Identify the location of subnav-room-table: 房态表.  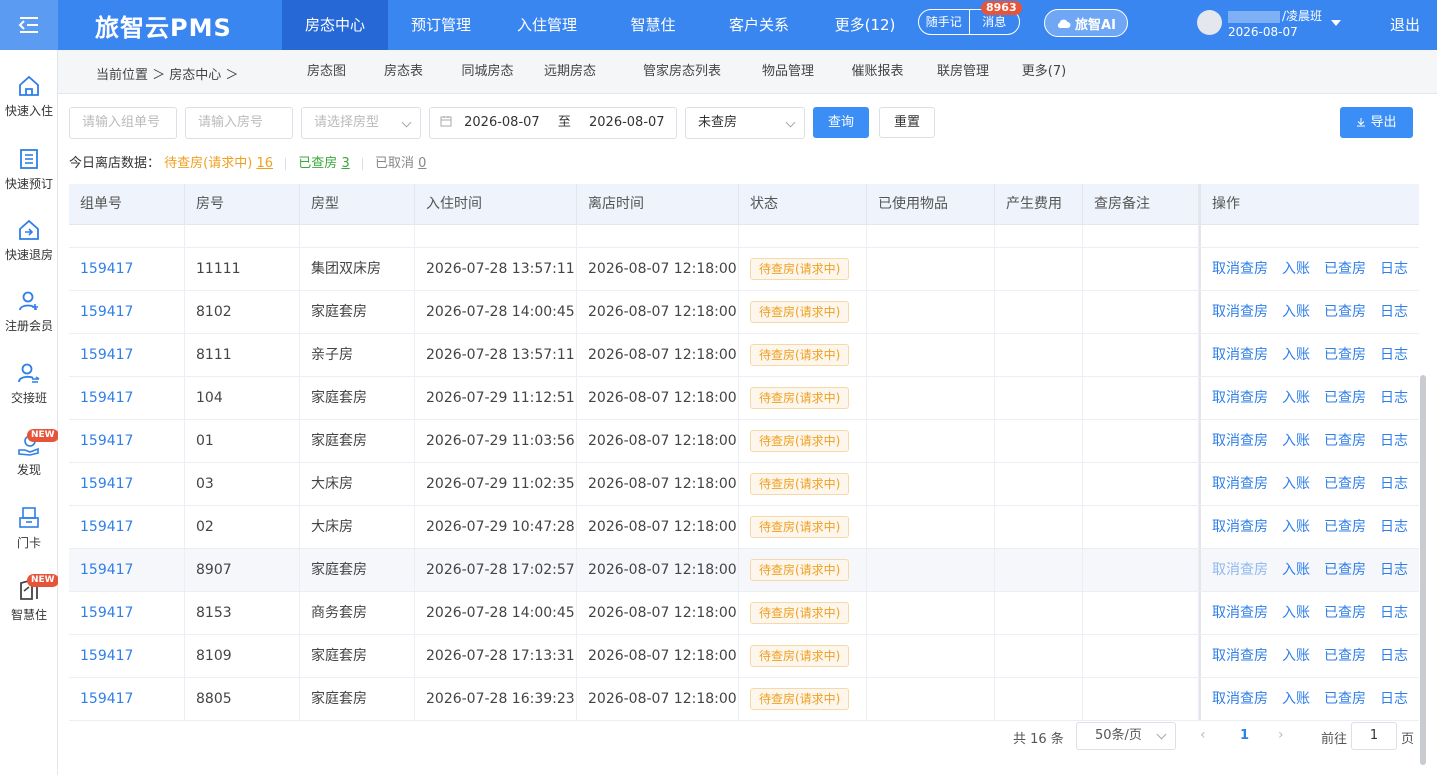
(403, 72).